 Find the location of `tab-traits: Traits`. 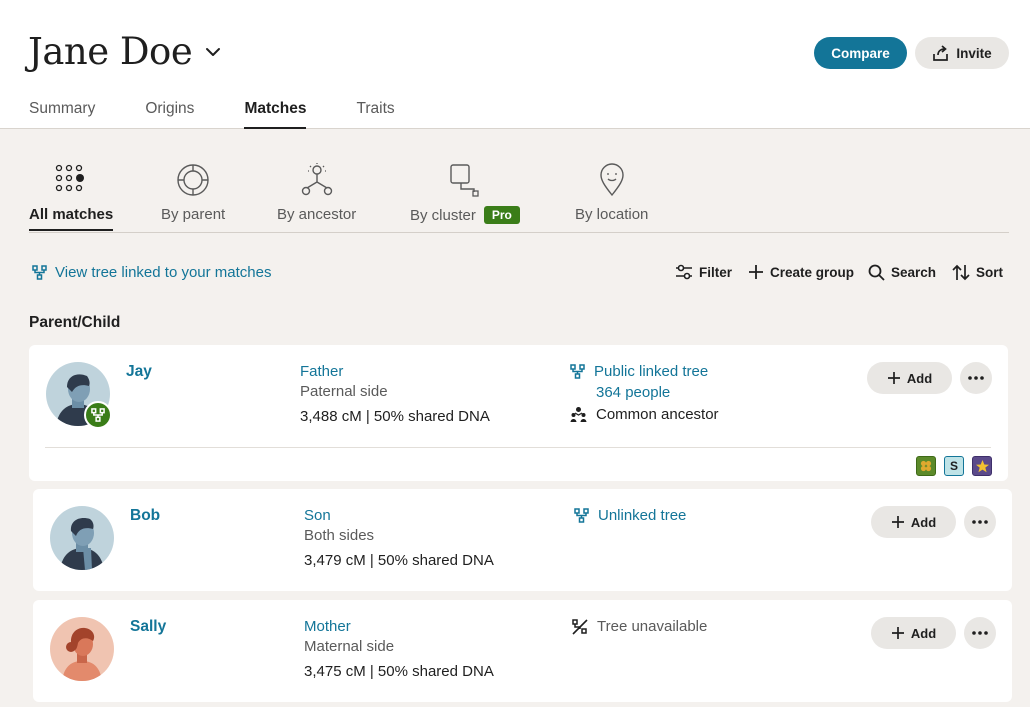

tab-traits: Traits is located at coordinates (375, 114).